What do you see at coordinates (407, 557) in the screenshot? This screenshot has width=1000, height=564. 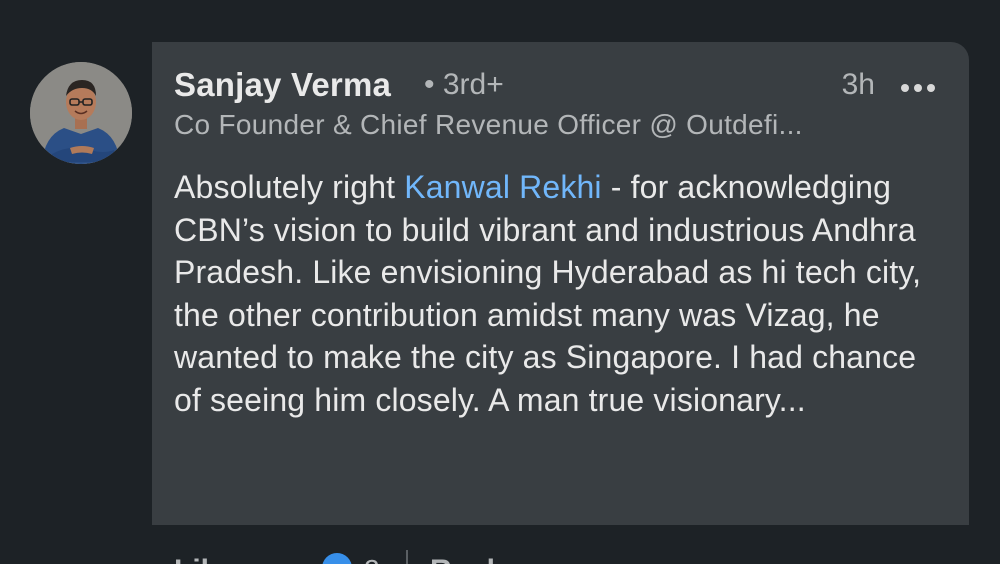 I see `action-divider` at bounding box center [407, 557].